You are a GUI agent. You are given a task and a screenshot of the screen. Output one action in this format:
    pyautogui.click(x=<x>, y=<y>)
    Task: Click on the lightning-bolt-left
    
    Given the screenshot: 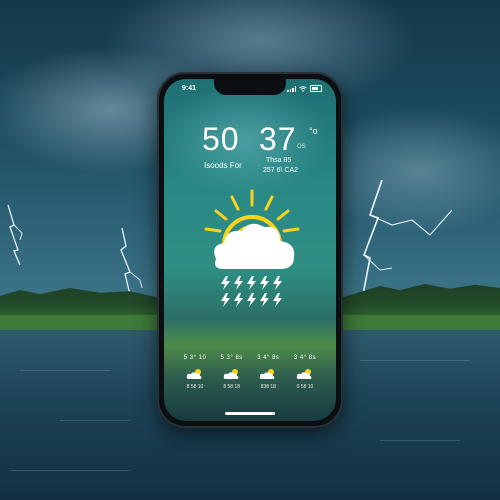 What is the action you would take?
    pyautogui.click(x=15, y=235)
    